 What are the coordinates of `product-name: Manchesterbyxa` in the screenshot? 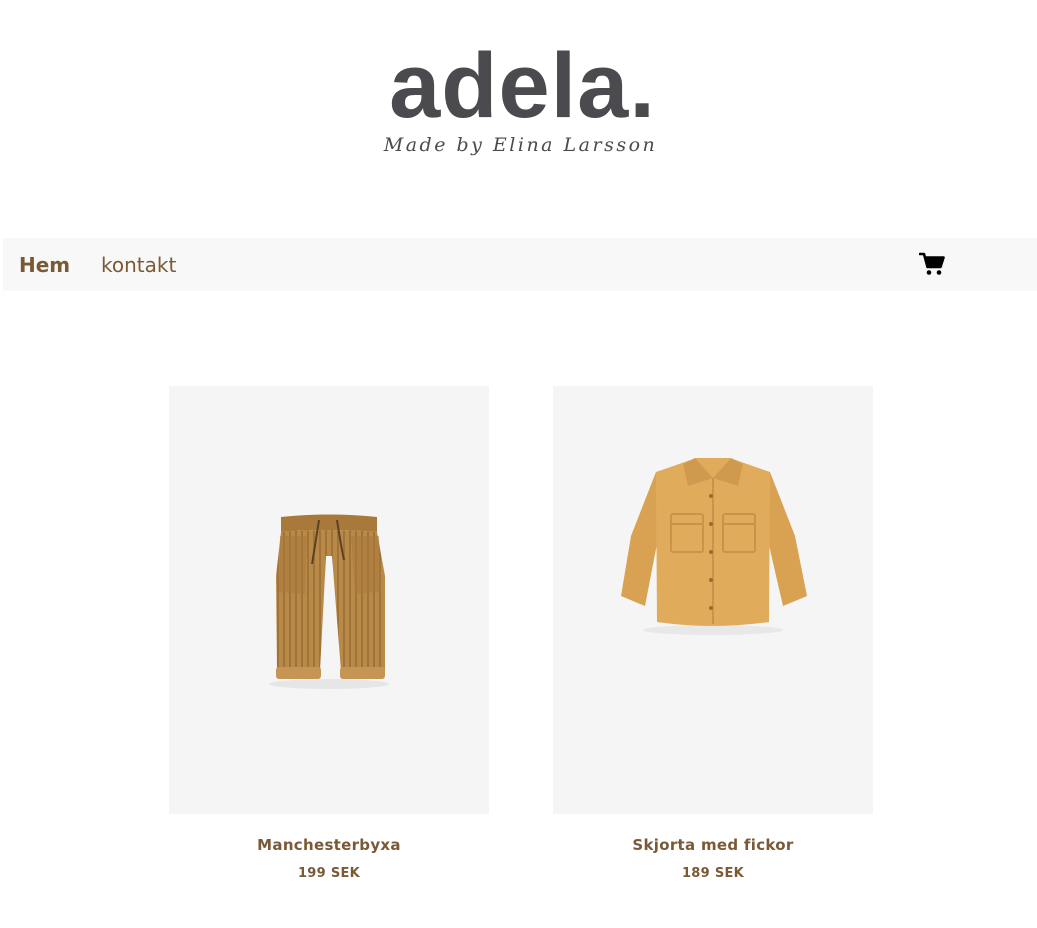 It's located at (329, 845).